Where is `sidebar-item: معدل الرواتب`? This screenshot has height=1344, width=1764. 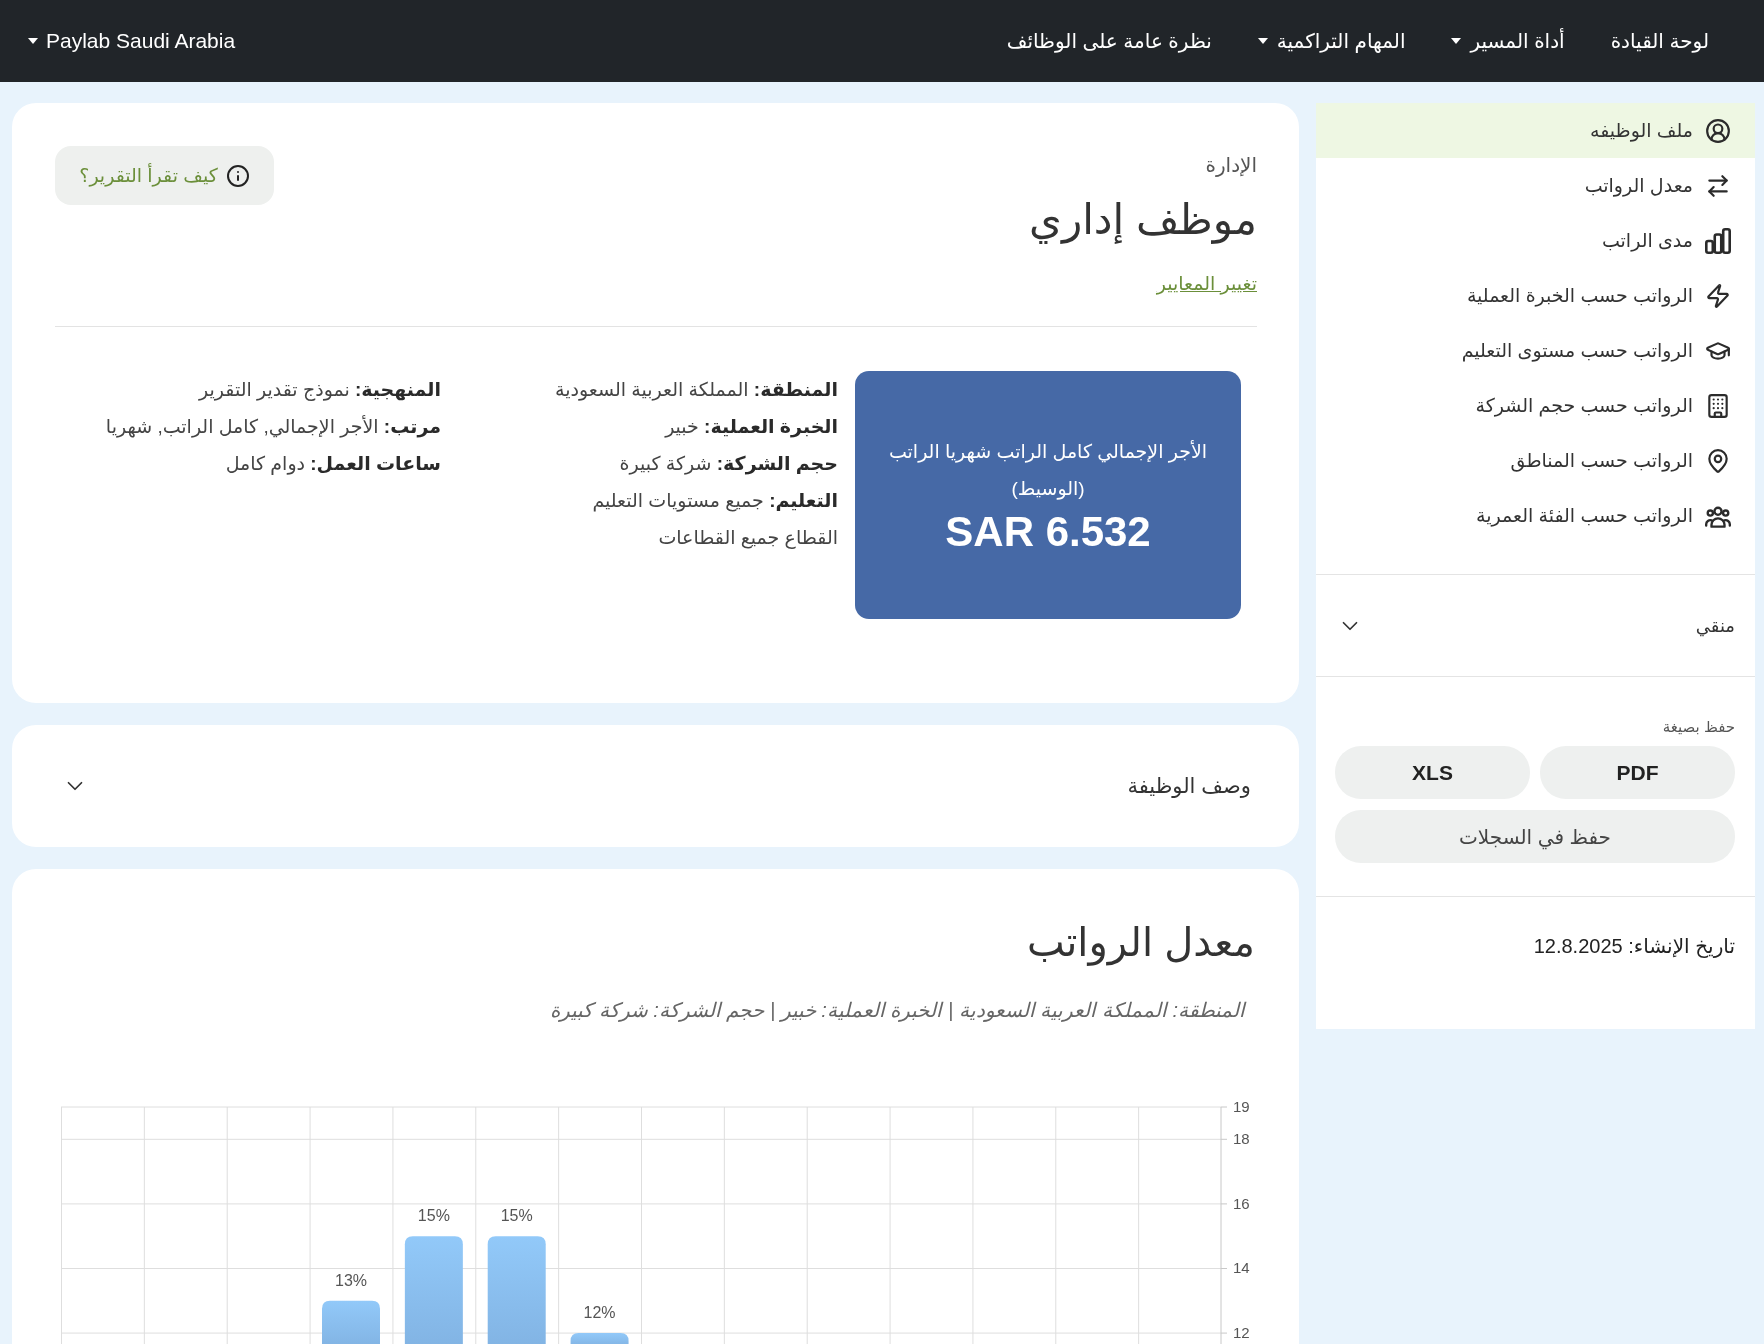
sidebar-item: معدل الرواتب is located at coordinates (1535, 185).